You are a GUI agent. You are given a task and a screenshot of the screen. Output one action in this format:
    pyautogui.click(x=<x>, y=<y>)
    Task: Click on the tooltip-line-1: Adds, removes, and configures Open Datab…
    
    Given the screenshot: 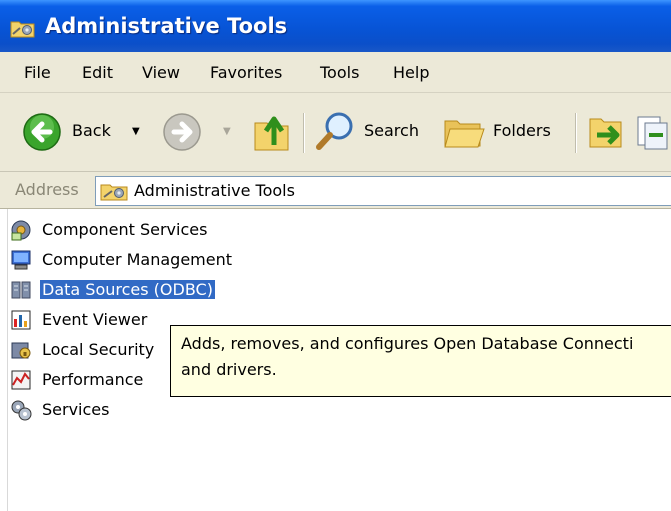 What is the action you would take?
    pyautogui.click(x=407, y=343)
    